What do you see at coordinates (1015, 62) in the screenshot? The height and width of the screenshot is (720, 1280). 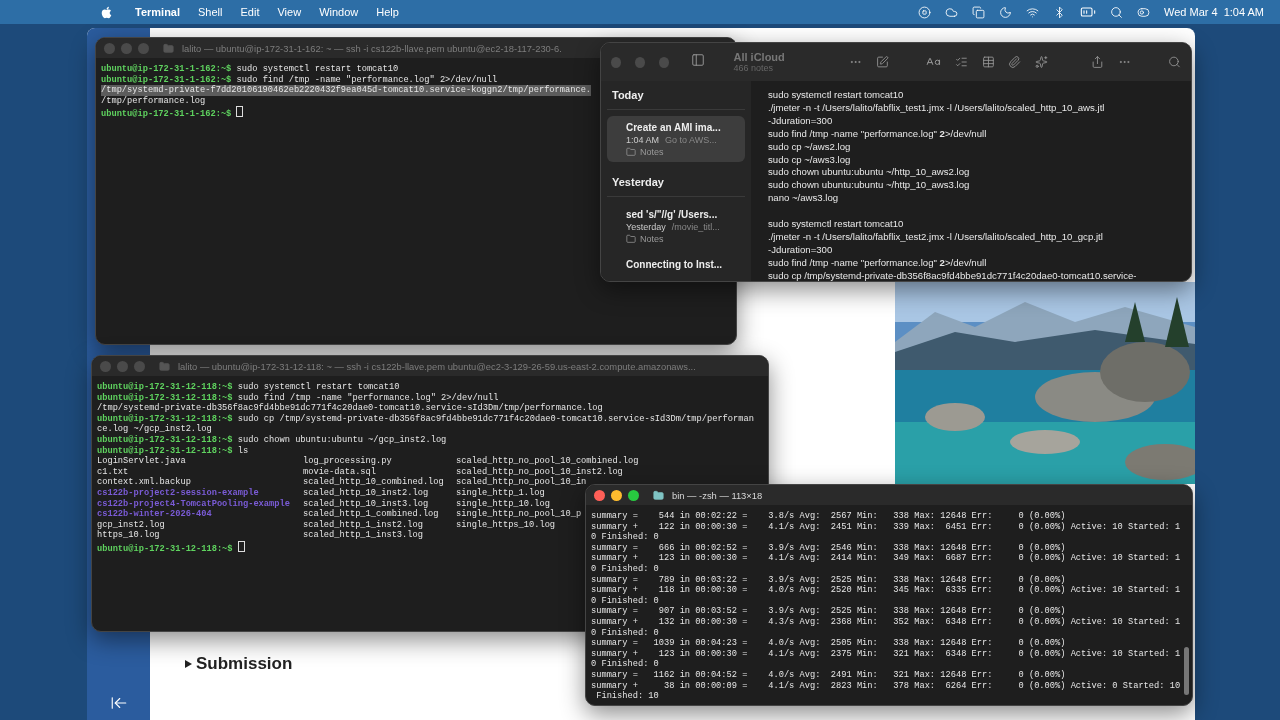 I see `attachment-icon` at bounding box center [1015, 62].